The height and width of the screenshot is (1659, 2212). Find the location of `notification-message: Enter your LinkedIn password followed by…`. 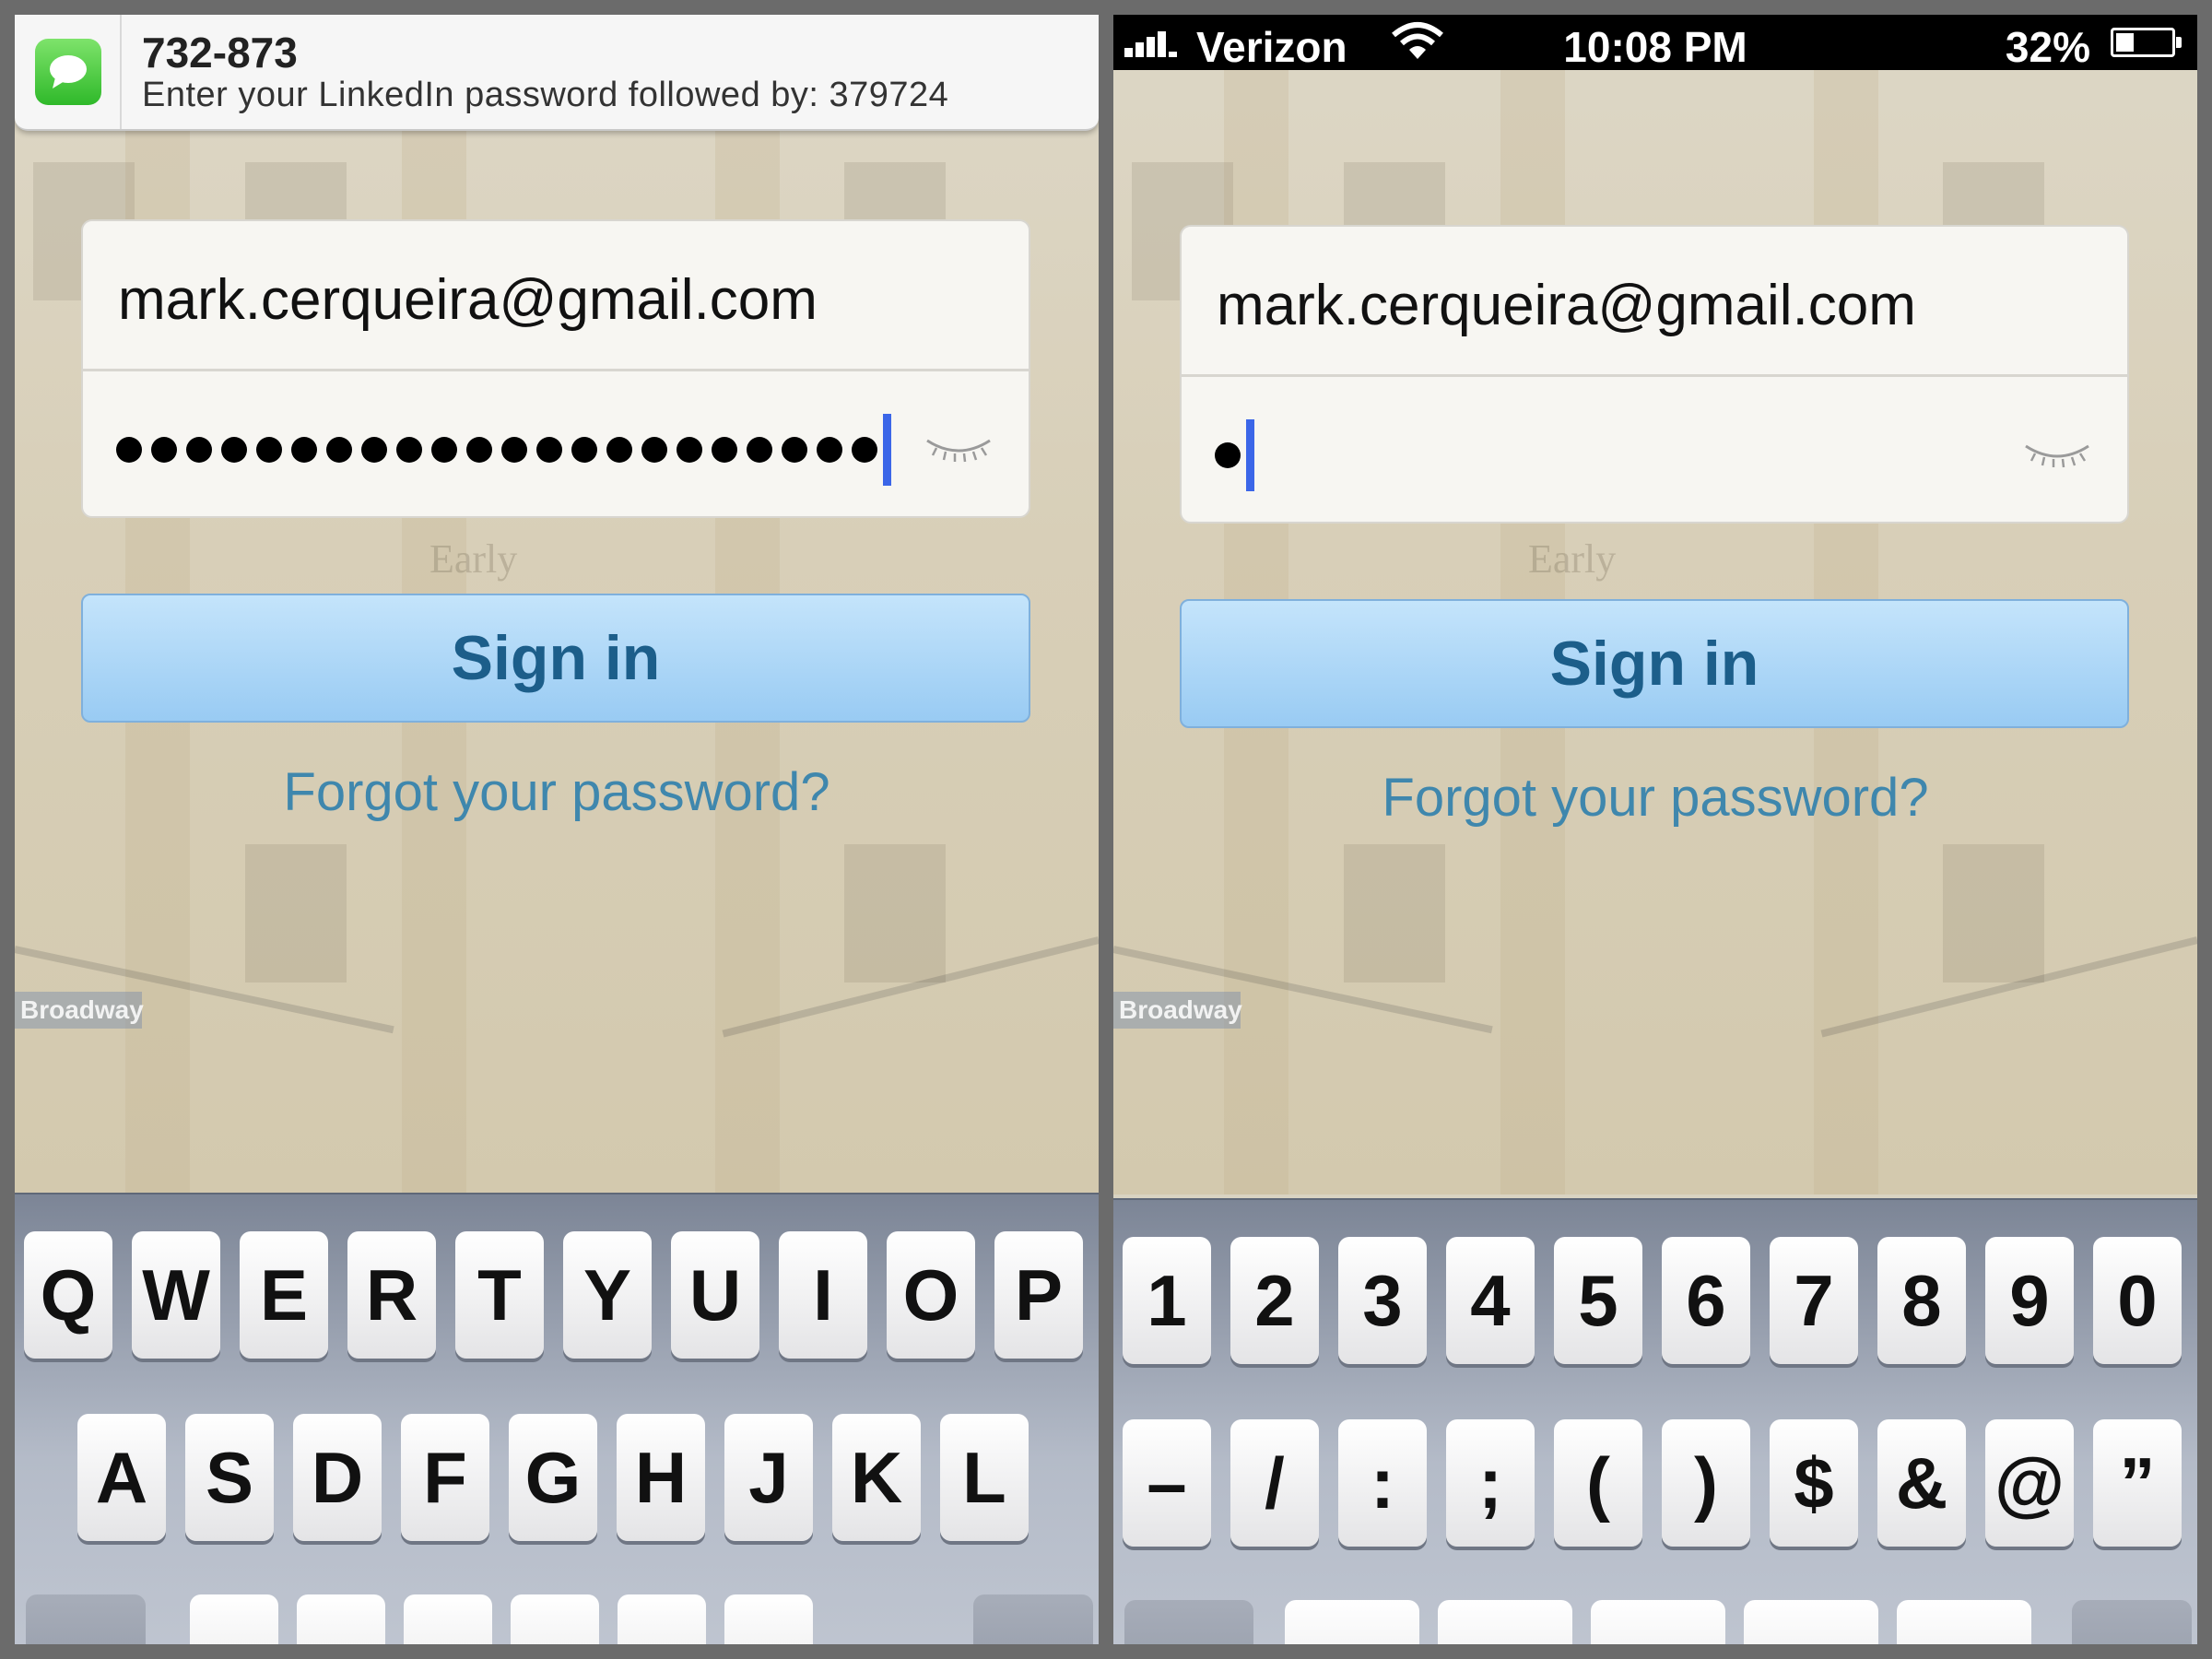

notification-message: Enter your LinkedIn password followed by… is located at coordinates (545, 95).